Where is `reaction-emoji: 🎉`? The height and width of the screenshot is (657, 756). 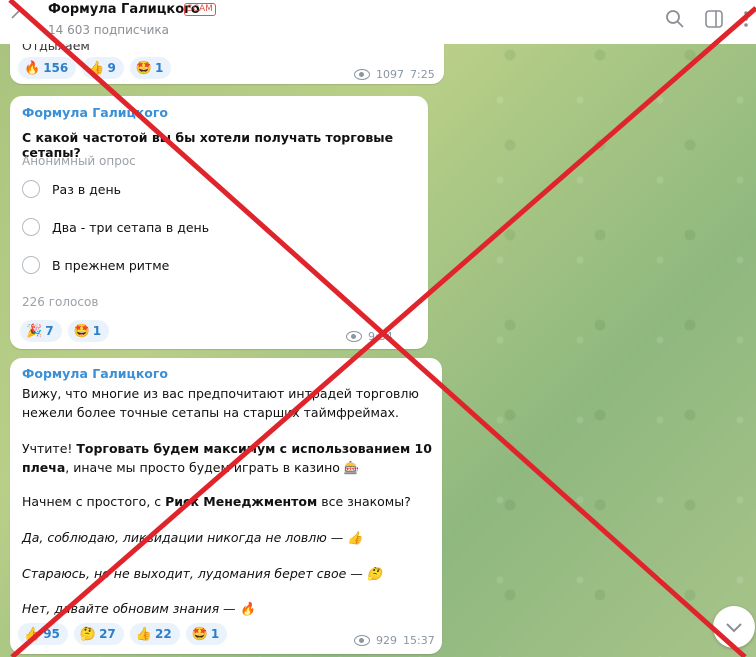 reaction-emoji: 🎉 is located at coordinates (34, 331).